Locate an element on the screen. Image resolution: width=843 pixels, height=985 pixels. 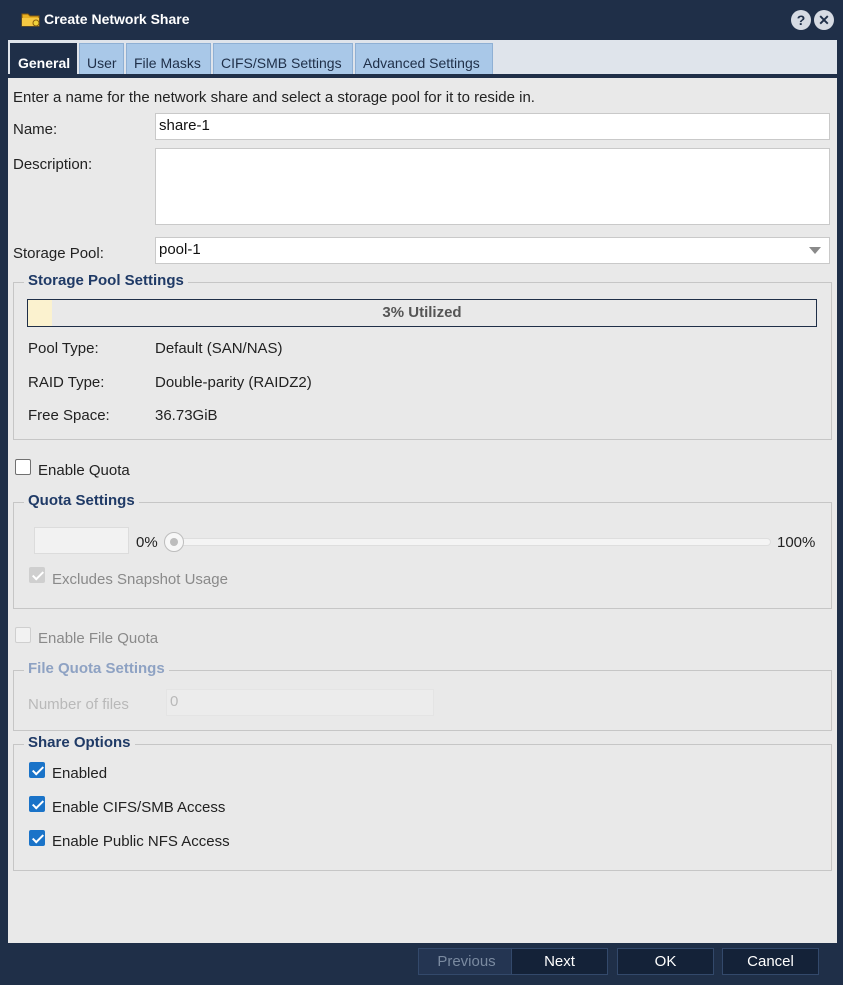
enabled-checkbox is located at coordinates (37, 770).